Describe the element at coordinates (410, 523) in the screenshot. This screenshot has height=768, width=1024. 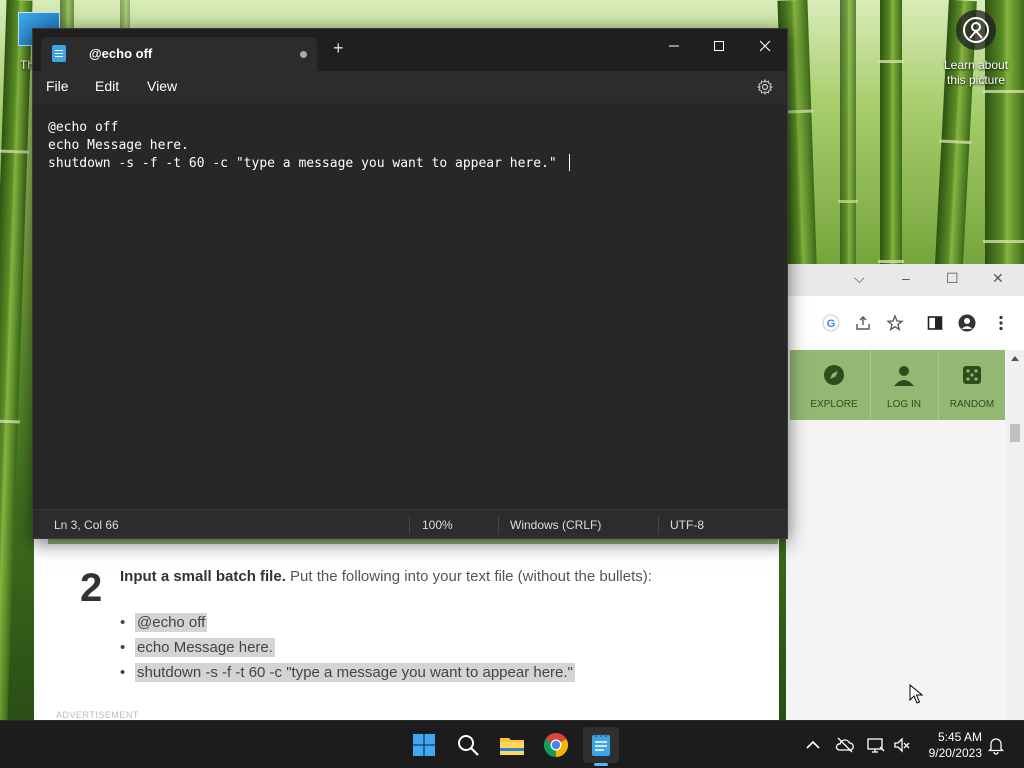
I see `status-bar: Ln 3, Col 66 100% Windows (CRLF) UTF-8` at that location.